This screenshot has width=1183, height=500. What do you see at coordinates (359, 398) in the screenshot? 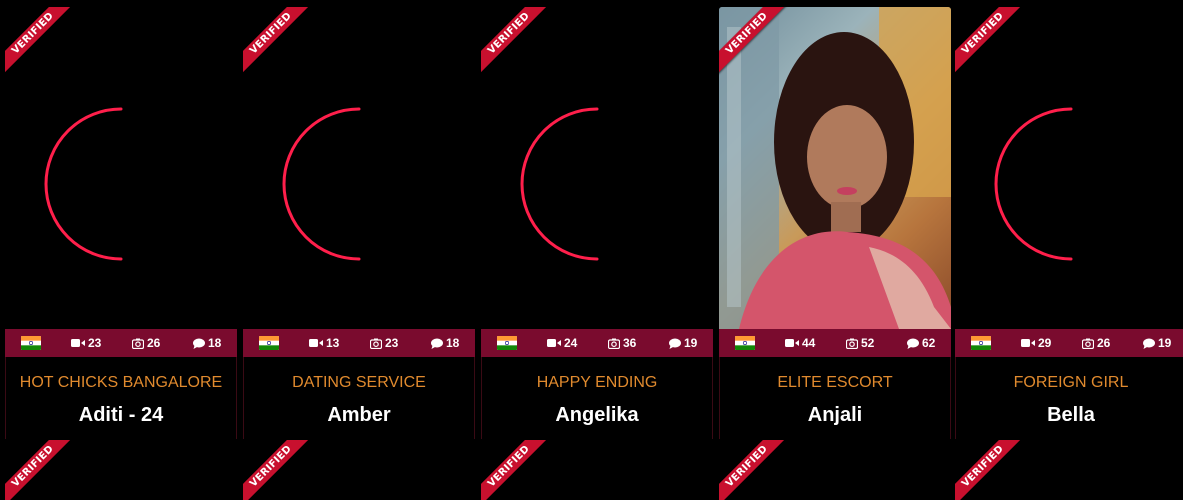
I see `profile-info: DATING SERVICE Amber` at bounding box center [359, 398].